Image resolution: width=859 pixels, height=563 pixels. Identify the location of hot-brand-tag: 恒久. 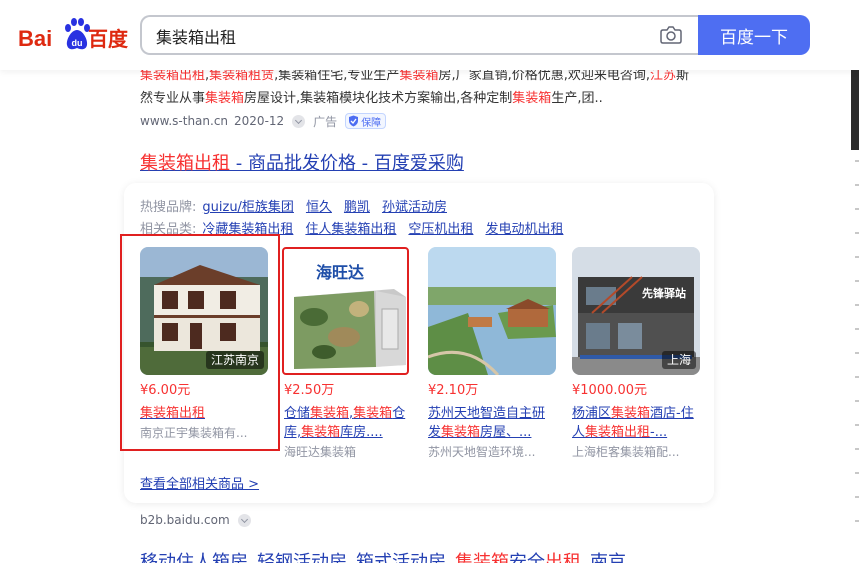
(319, 208).